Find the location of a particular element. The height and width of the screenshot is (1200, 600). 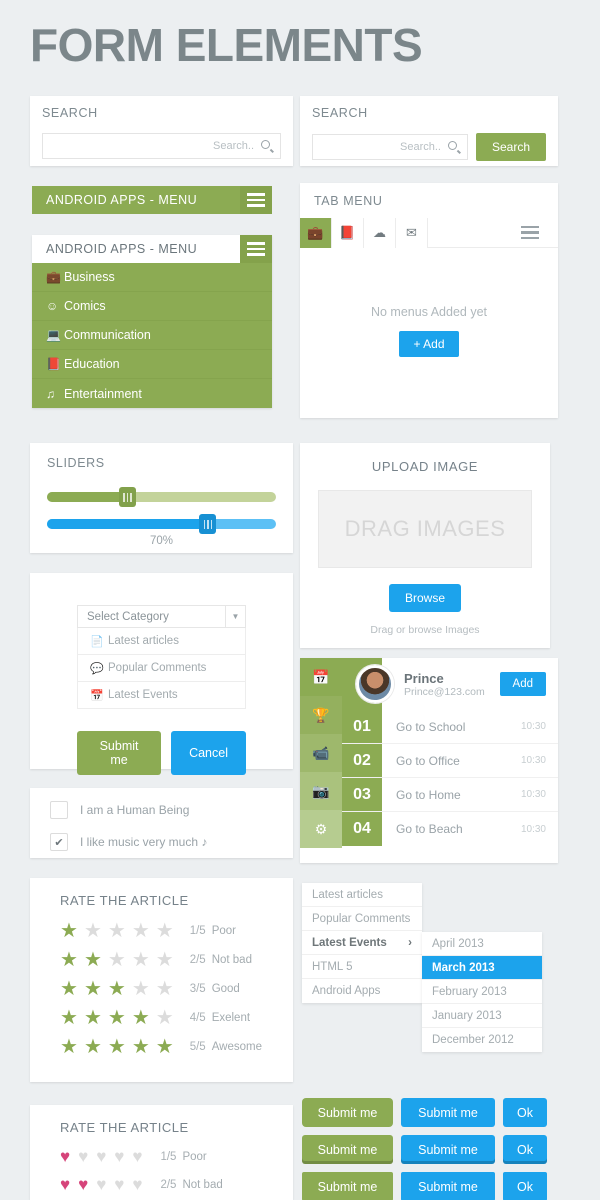

star-rating-row: ★ ★ ★ ★ ★ 4/5 Exelent is located at coordinates (161, 1018).